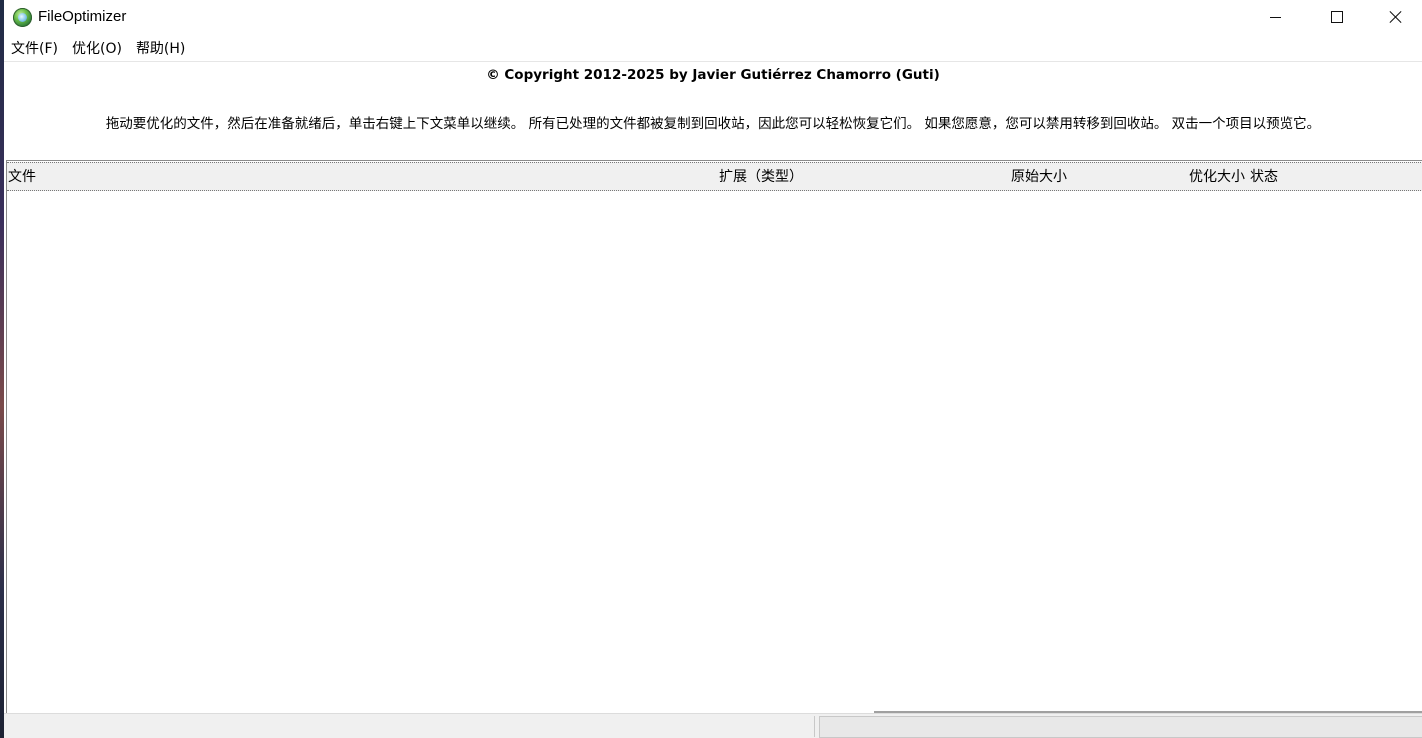 The width and height of the screenshot is (1422, 738). Describe the element at coordinates (97, 49) in the screenshot. I see `menu-optimize: 优化(O)` at that location.